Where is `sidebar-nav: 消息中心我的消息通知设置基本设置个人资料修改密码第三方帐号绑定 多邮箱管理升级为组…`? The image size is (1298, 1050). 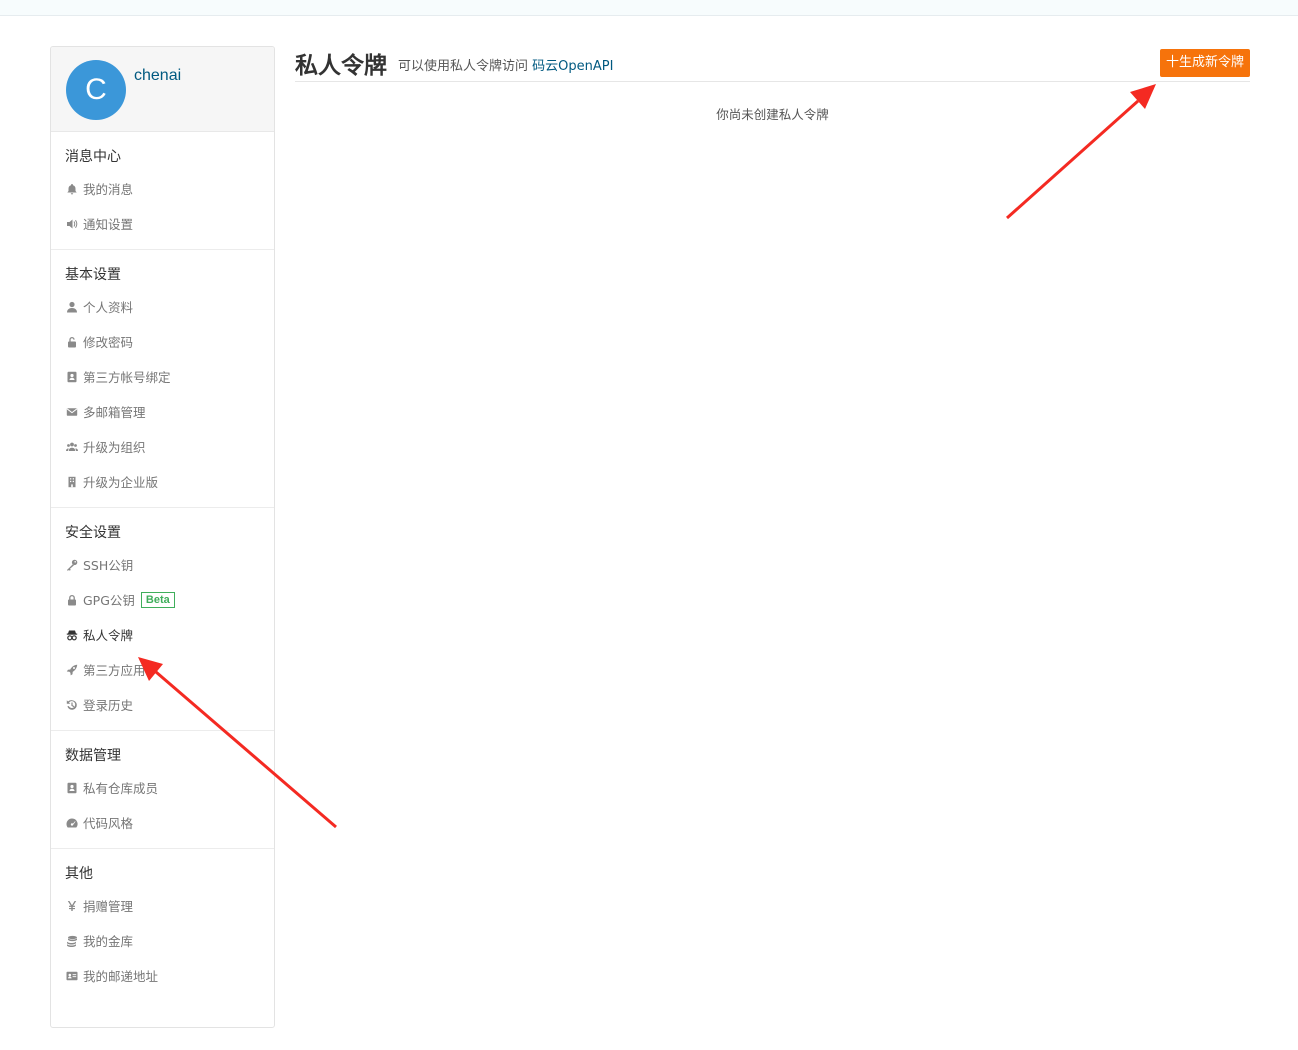
sidebar-nav: 消息中心我的消息通知设置基本设置个人资料修改密码第三方帐号绑定 多邮箱管理升级为组… is located at coordinates (162, 566).